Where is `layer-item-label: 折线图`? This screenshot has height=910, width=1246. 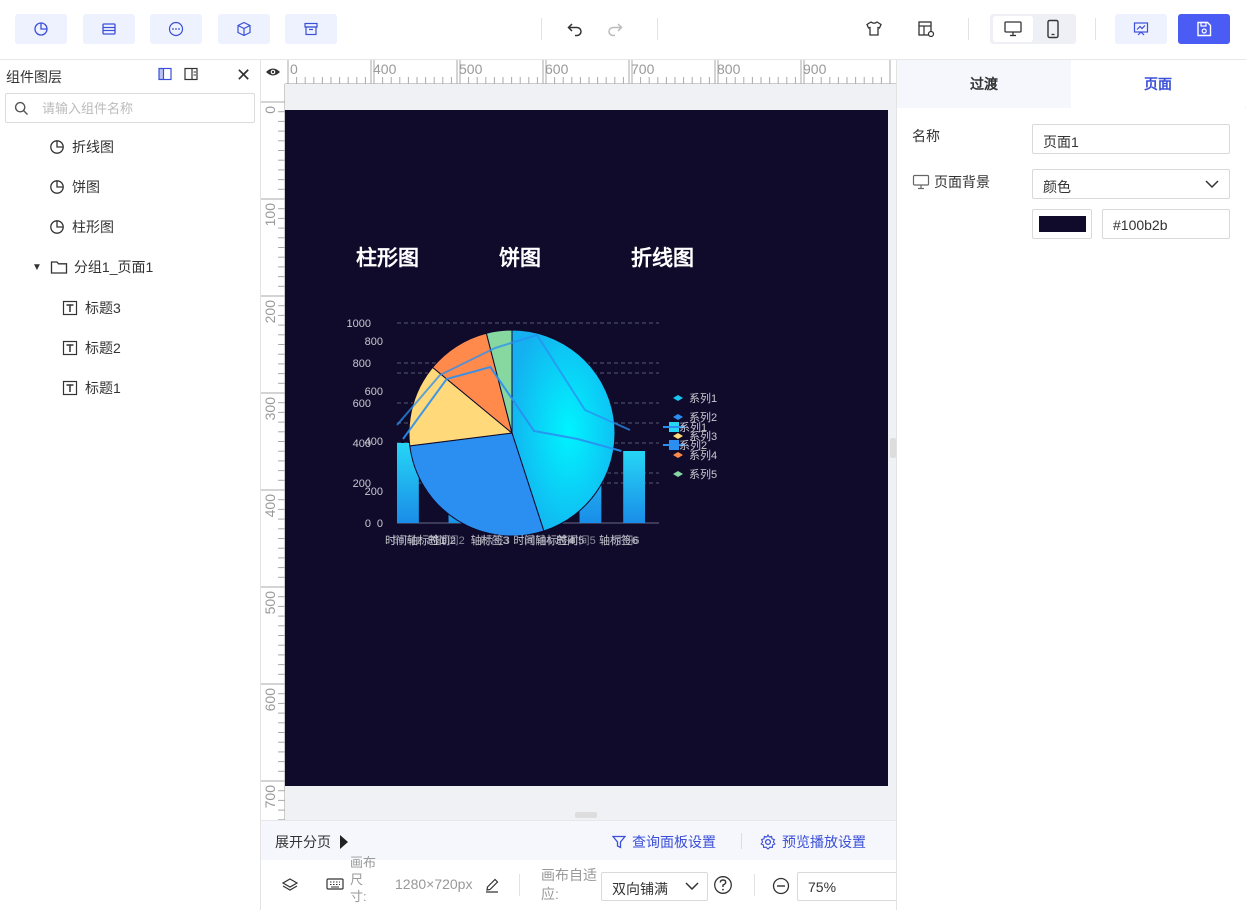 layer-item-label: 折线图 is located at coordinates (93, 147).